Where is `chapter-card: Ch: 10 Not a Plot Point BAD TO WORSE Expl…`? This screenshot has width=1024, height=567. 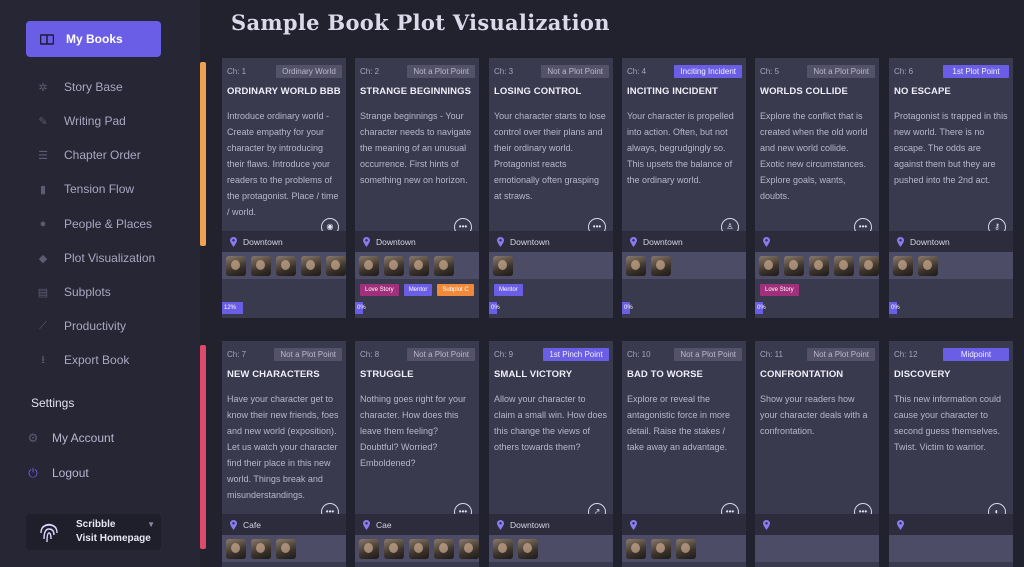
chapter-card: Ch: 10 Not a Plot Point BAD TO WORSE Expl… is located at coordinates (684, 454).